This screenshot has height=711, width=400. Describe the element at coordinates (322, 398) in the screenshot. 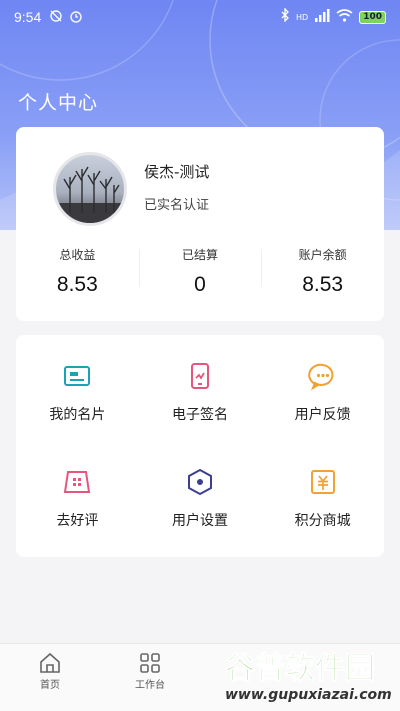

I see `menu-item-feedback: 用户反馈` at that location.